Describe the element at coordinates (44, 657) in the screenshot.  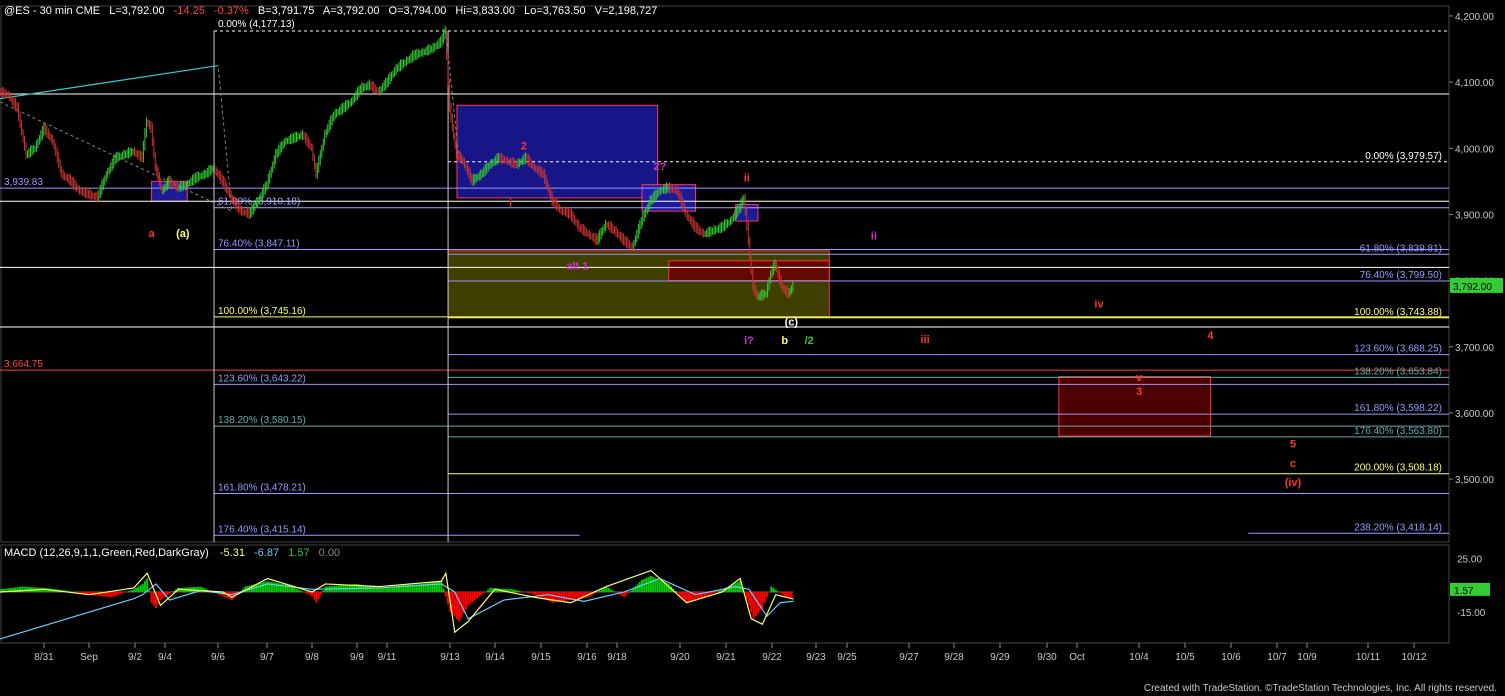
I see `date-label: 8/31` at that location.